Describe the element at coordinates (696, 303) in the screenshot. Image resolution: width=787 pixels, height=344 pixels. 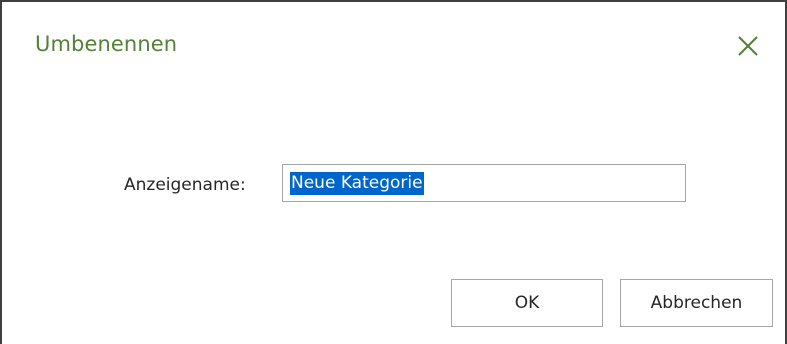
I see `cancel-button: Abbrechen` at that location.